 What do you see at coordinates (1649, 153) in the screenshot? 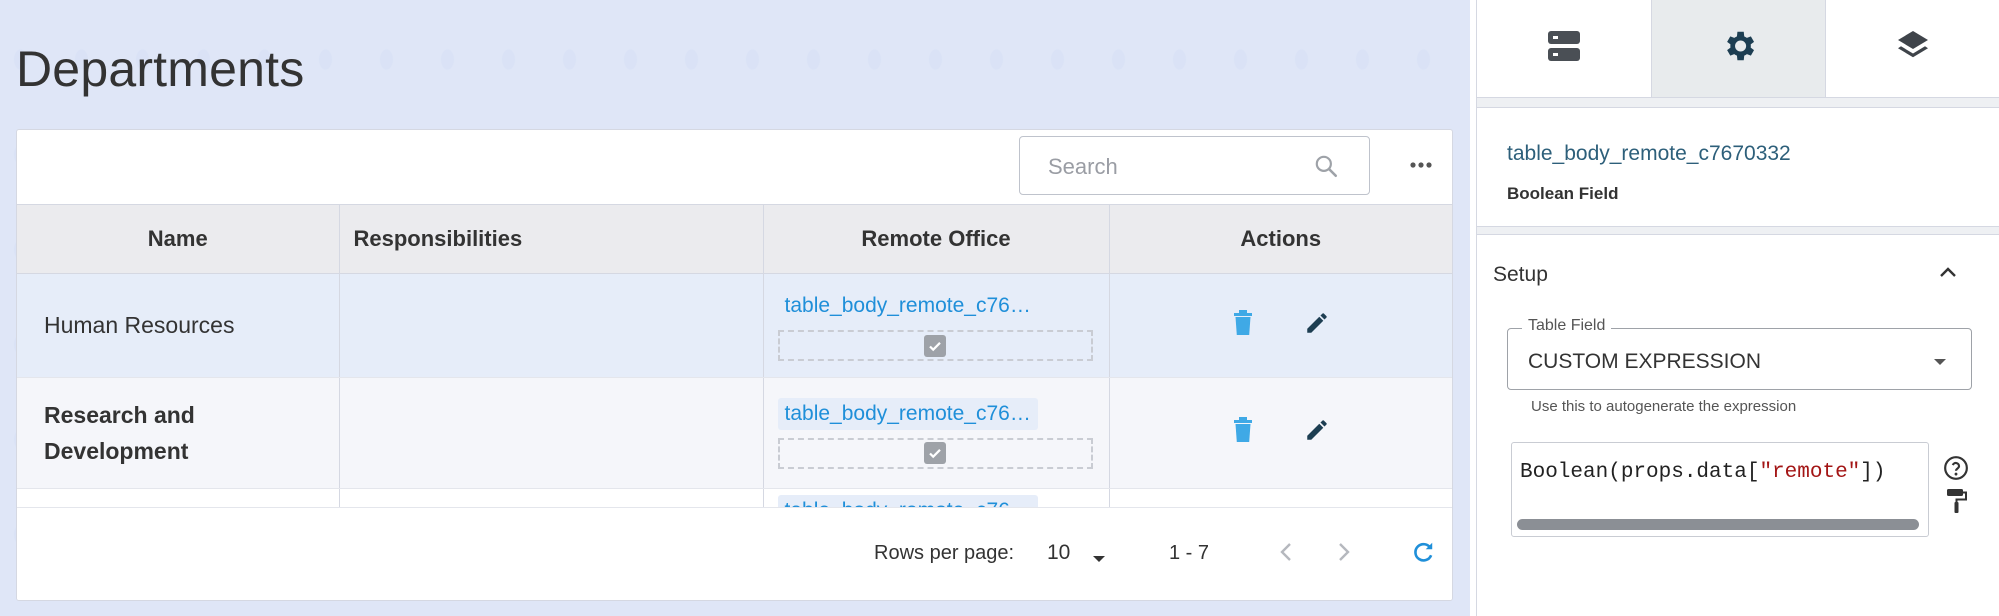
I see `field-id: table_body_remote_c7670332` at bounding box center [1649, 153].